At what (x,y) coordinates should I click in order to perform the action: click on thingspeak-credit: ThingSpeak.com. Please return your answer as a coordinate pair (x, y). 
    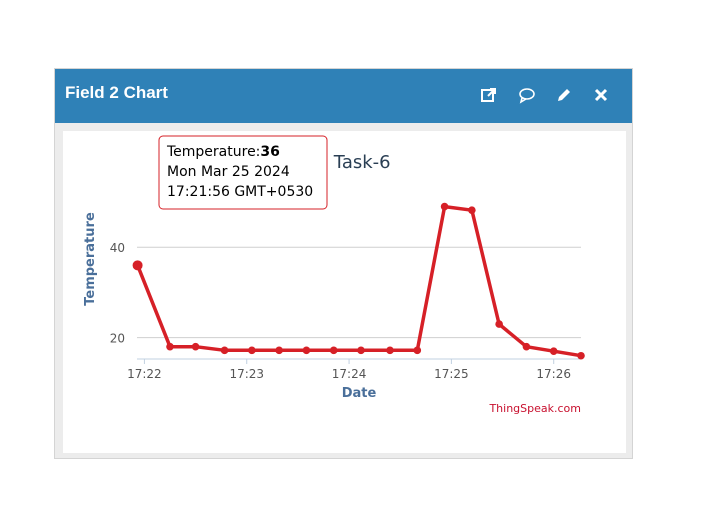
    Looking at the image, I should click on (534, 408).